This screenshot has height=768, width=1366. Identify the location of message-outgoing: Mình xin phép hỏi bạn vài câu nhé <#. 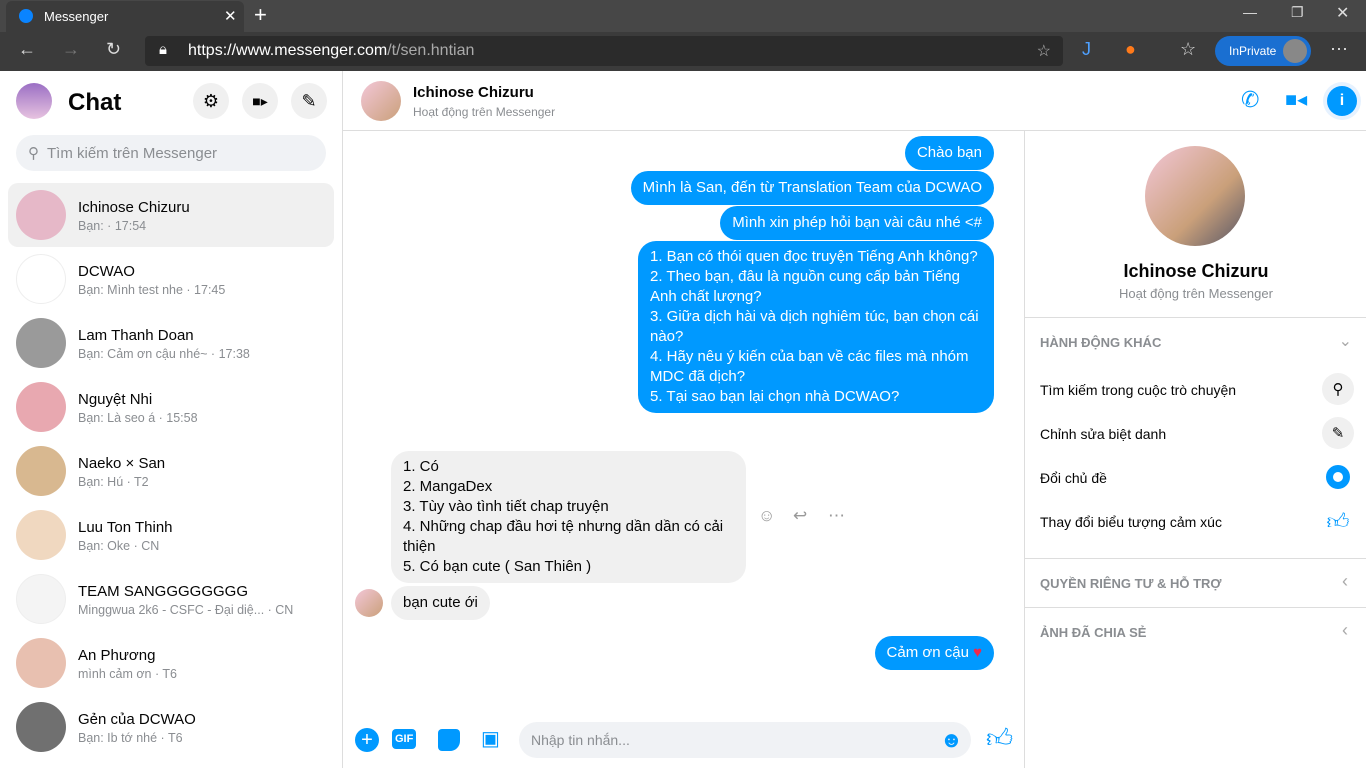
(857, 223).